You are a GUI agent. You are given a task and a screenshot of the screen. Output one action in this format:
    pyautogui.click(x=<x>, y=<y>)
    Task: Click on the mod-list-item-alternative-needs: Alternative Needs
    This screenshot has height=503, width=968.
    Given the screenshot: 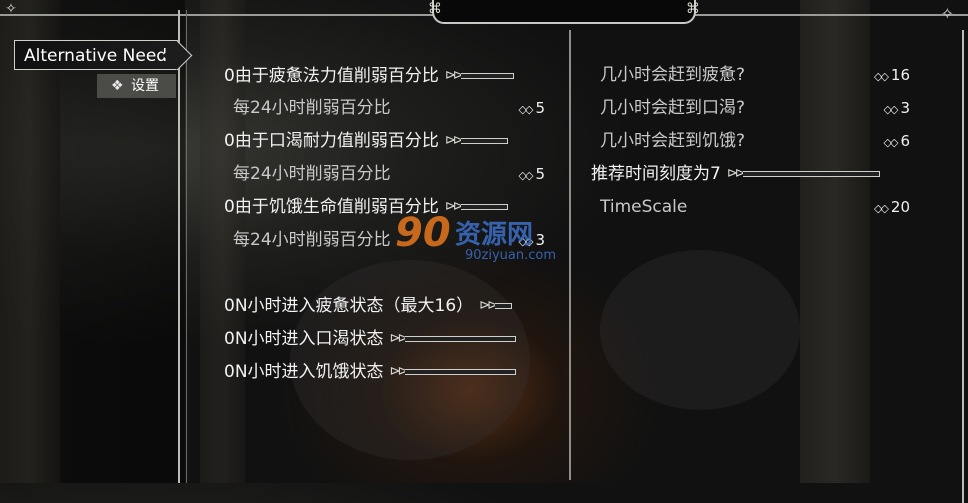 What is the action you would take?
    pyautogui.click(x=96, y=55)
    